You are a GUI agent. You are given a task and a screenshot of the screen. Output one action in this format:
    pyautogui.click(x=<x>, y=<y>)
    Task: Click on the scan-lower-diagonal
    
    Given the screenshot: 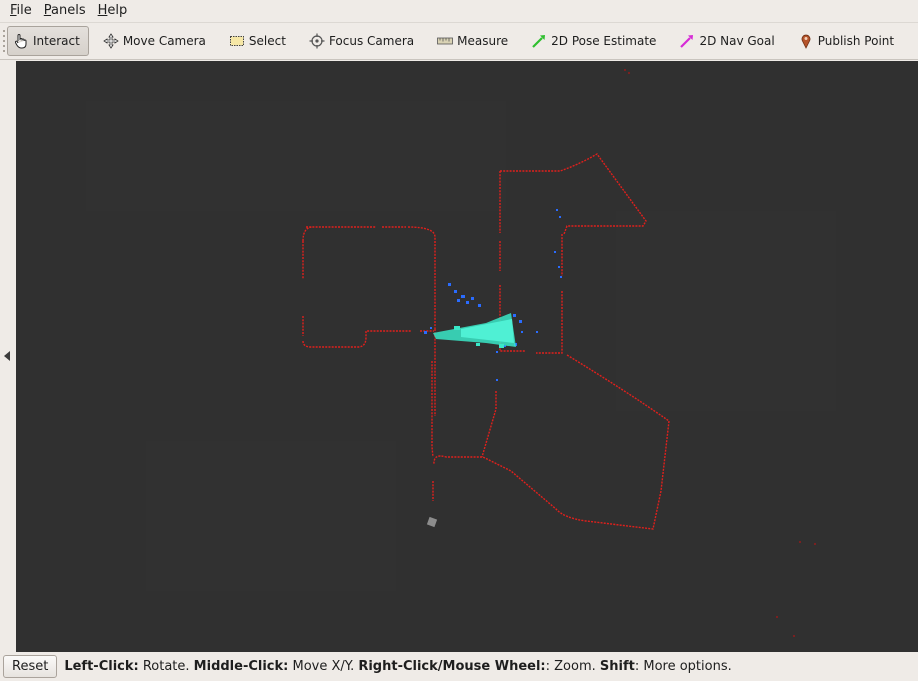 What is the action you would take?
    pyautogui.click(x=489, y=424)
    